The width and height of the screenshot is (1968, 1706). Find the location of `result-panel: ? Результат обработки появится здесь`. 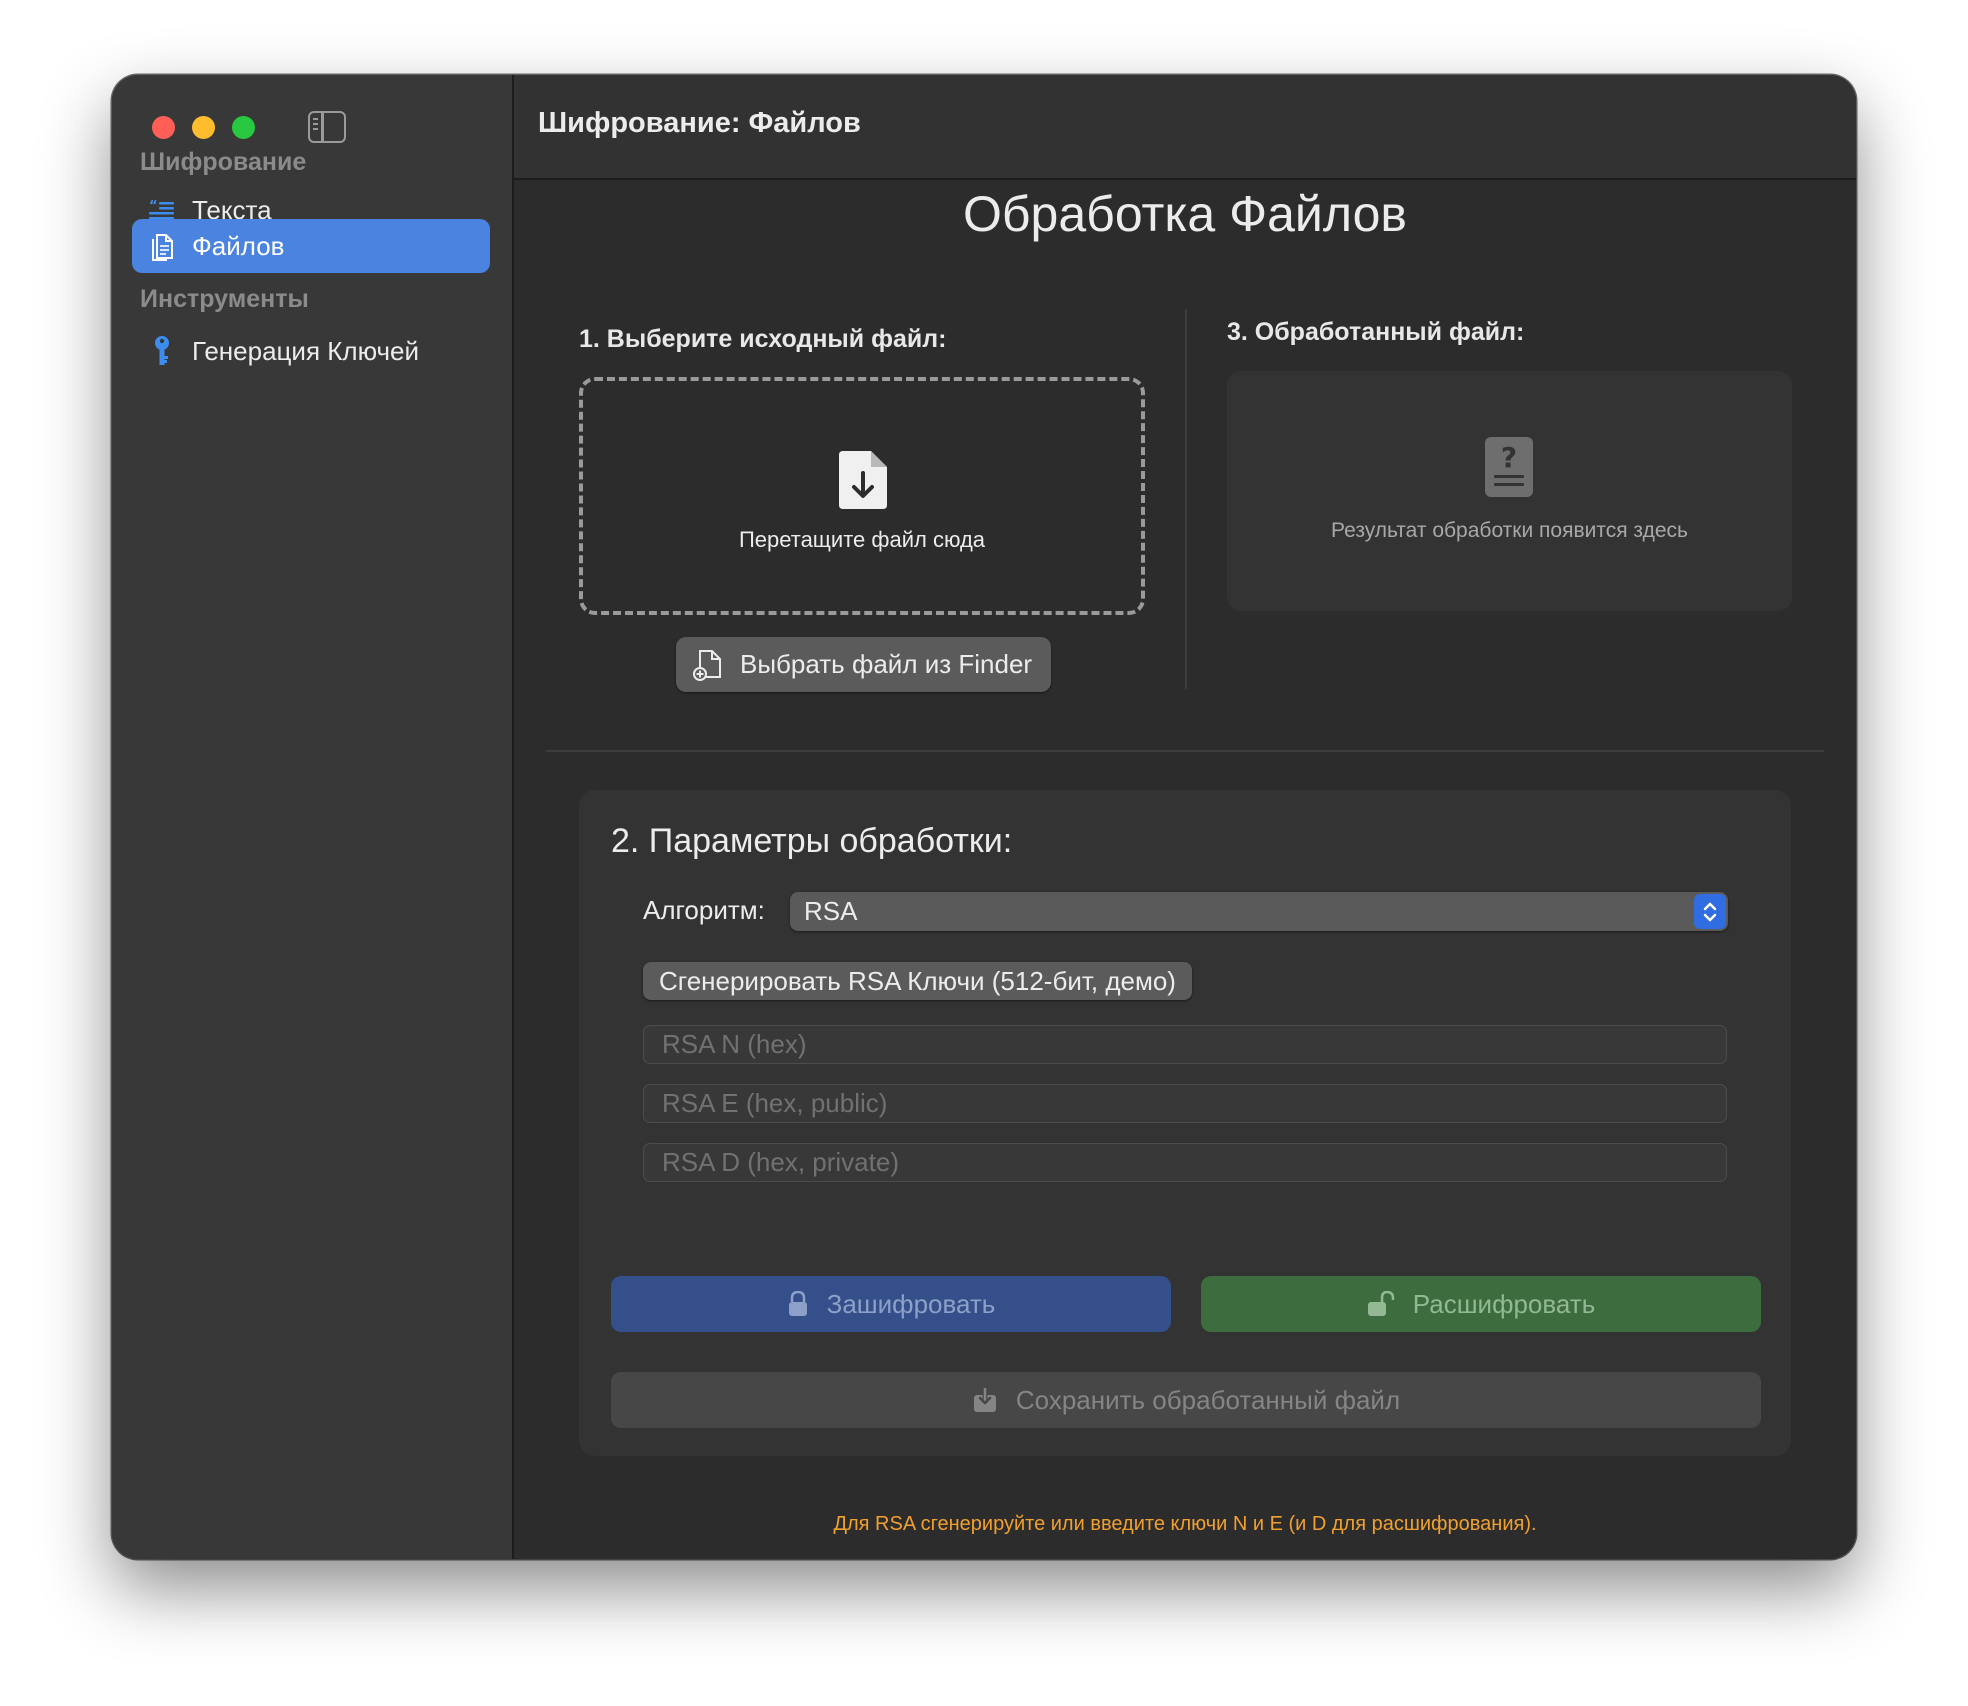

result-panel: ? Результат обработки появится здесь is located at coordinates (1509, 491).